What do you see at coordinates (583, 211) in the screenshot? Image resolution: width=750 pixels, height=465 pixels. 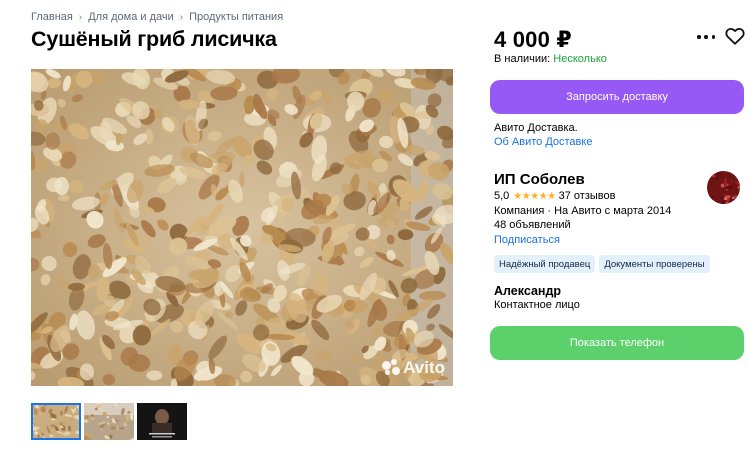 I see `seller-company-info: Компания · На Авито с марта 2014` at bounding box center [583, 211].